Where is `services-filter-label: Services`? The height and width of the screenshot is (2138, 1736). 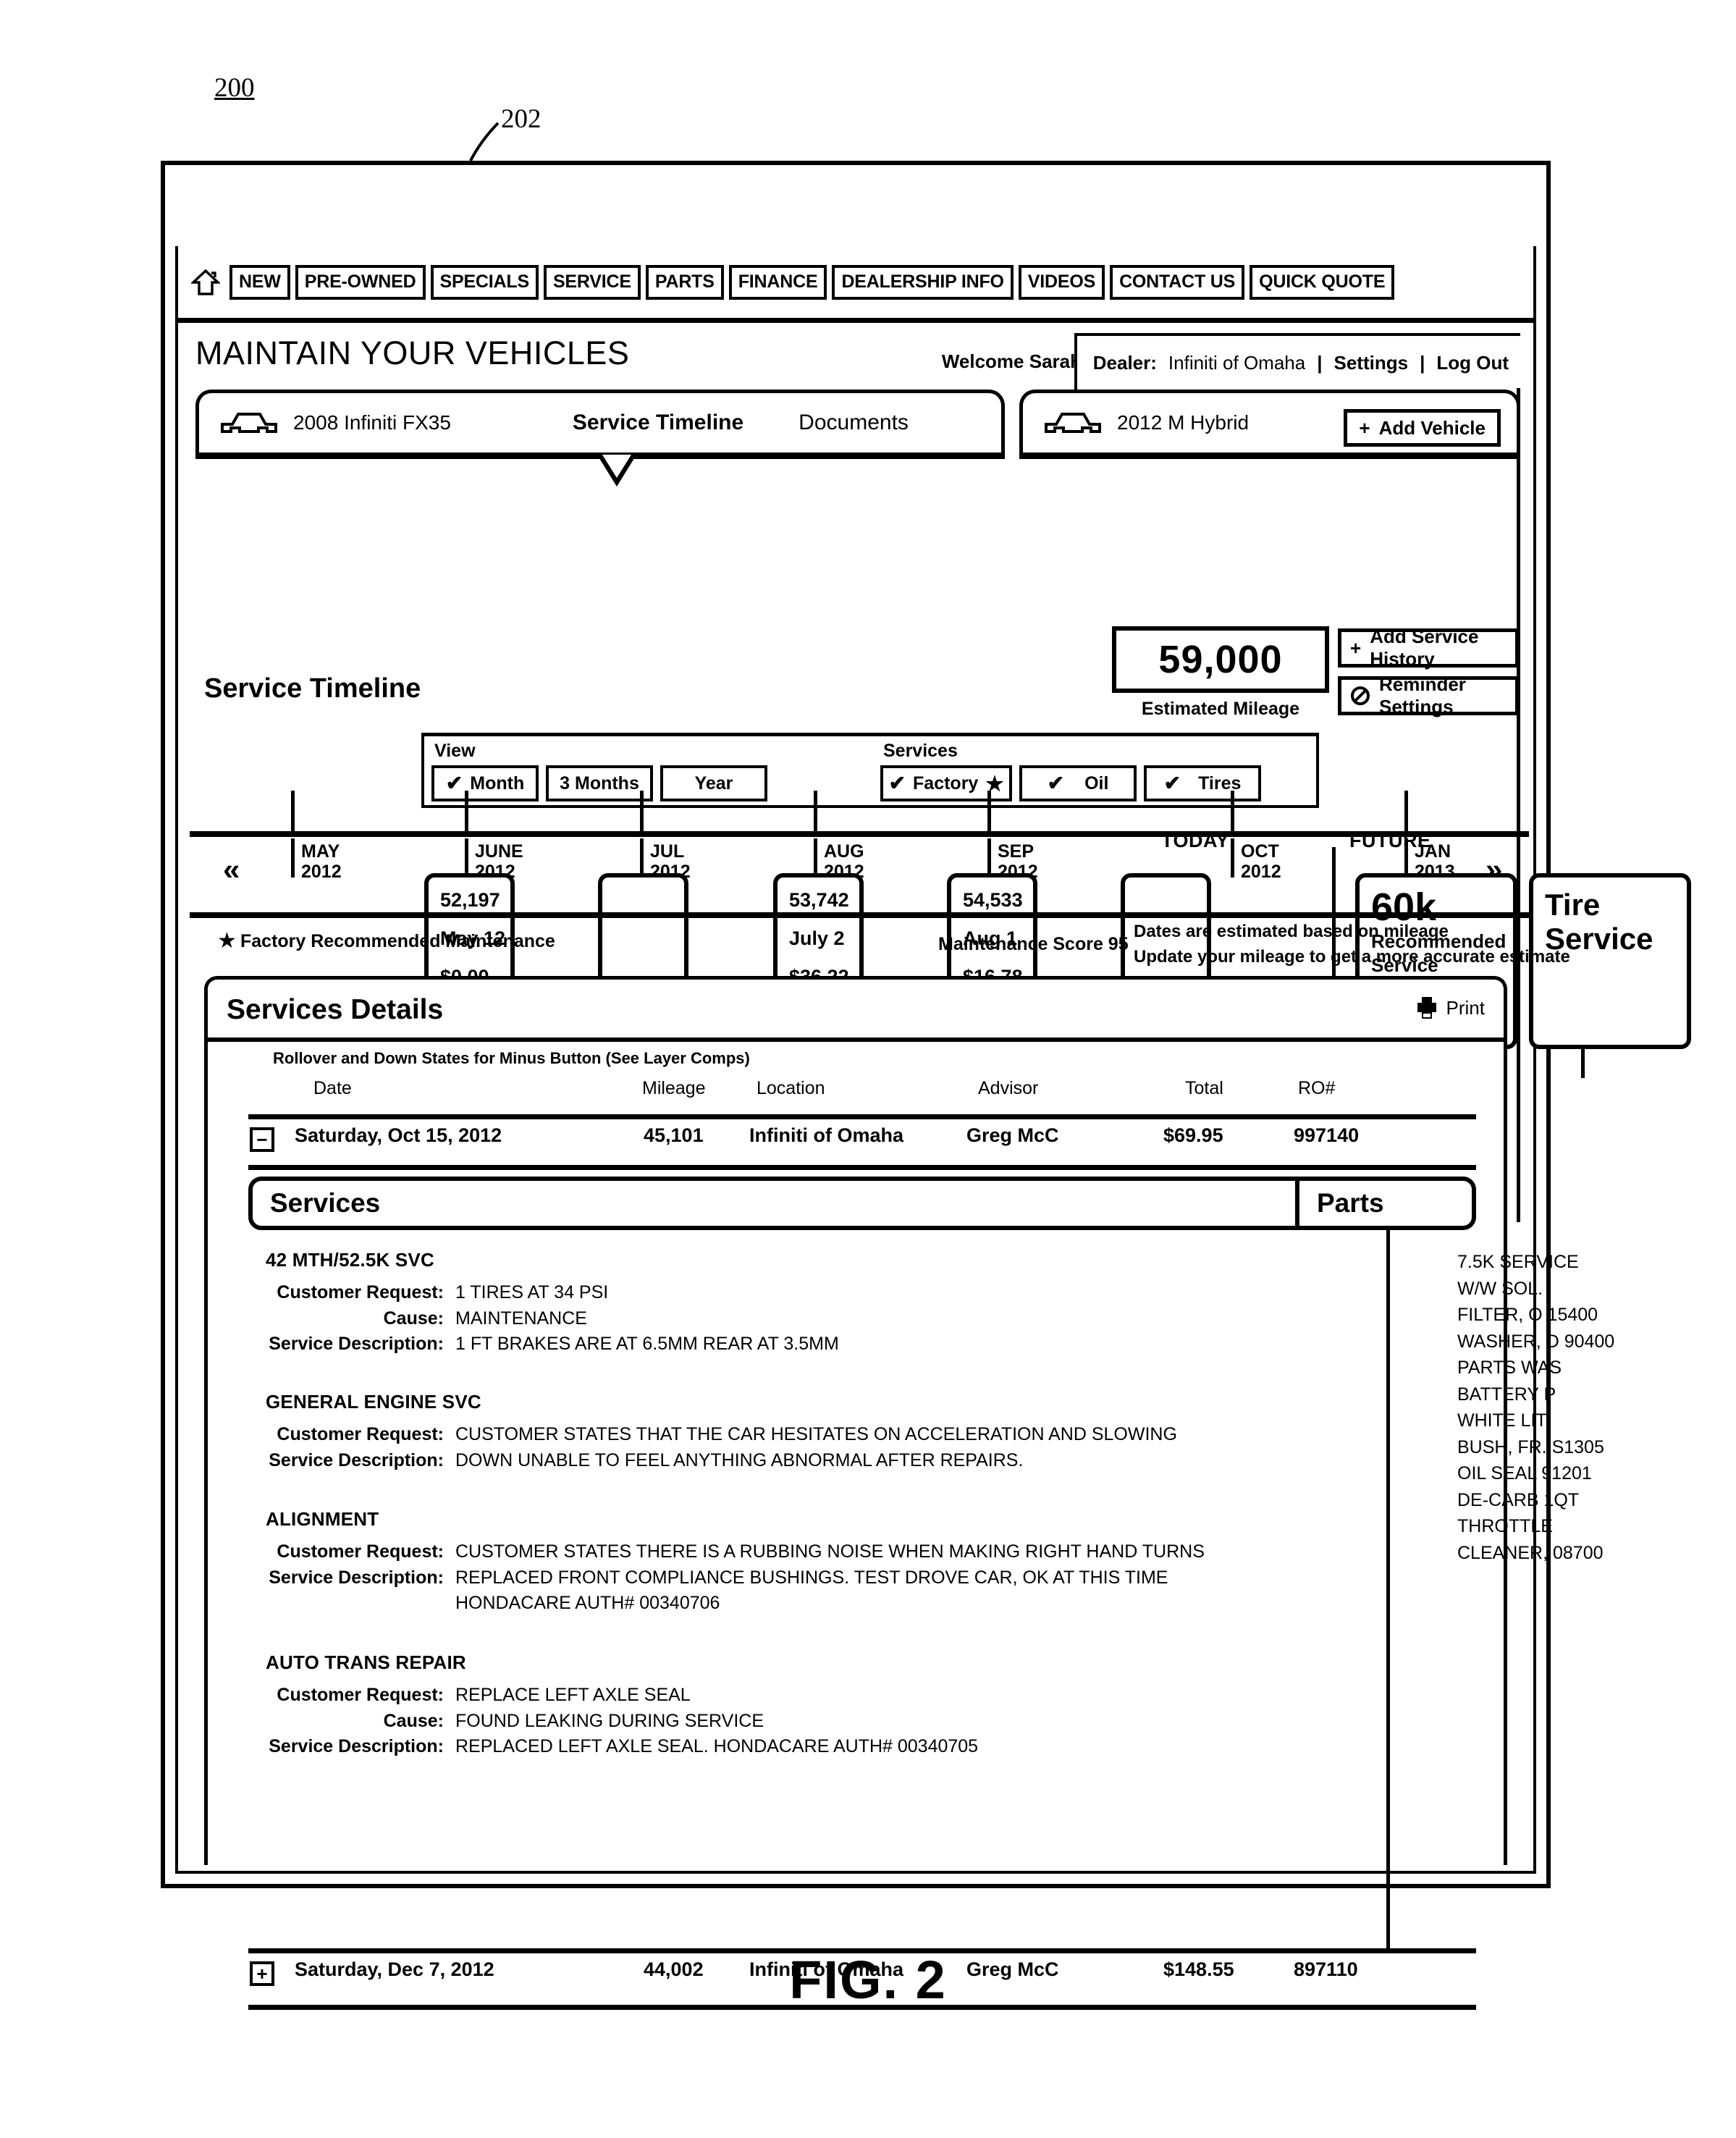
services-filter-label: Services is located at coordinates (921, 751).